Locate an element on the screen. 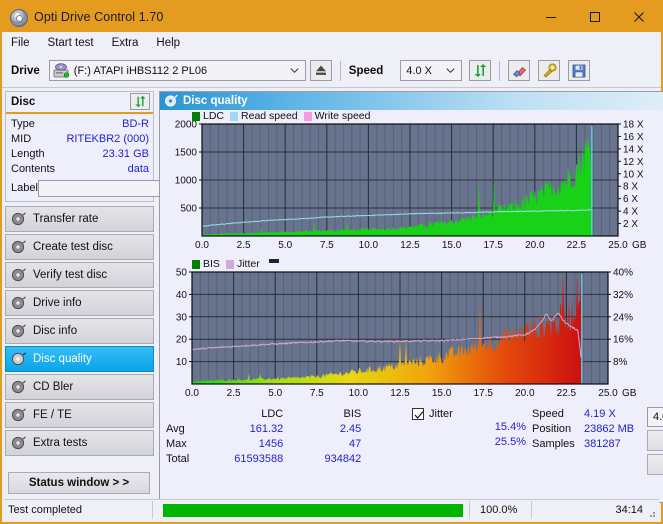 The image size is (663, 524). svg-text: 0.0 is located at coordinates (202, 245).